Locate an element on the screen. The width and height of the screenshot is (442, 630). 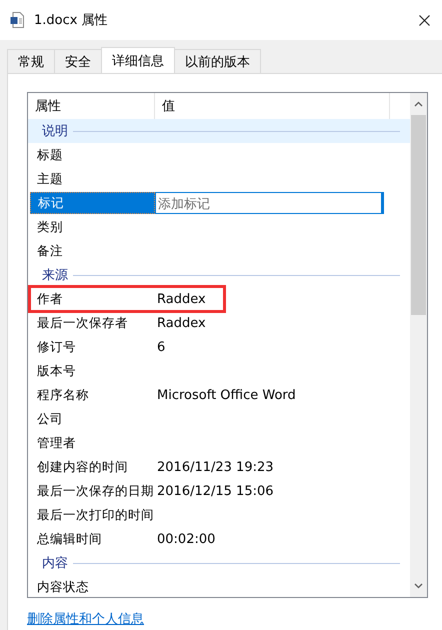
property-name: 总编辑时间 is located at coordinates (92, 539).